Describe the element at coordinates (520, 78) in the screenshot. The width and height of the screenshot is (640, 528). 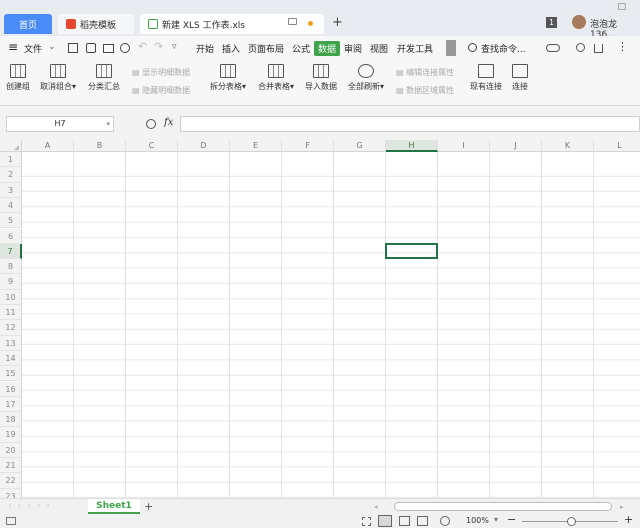
I see `connections-button: 连接` at that location.